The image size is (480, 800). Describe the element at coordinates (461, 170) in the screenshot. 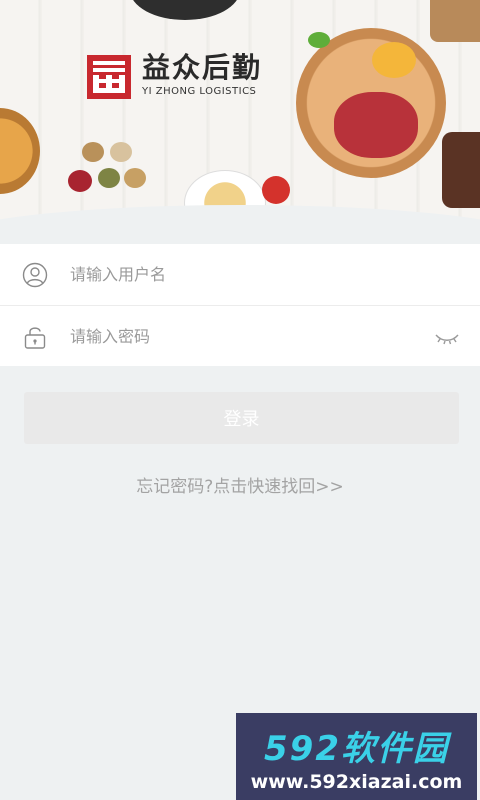

I see `bread-tray` at that location.